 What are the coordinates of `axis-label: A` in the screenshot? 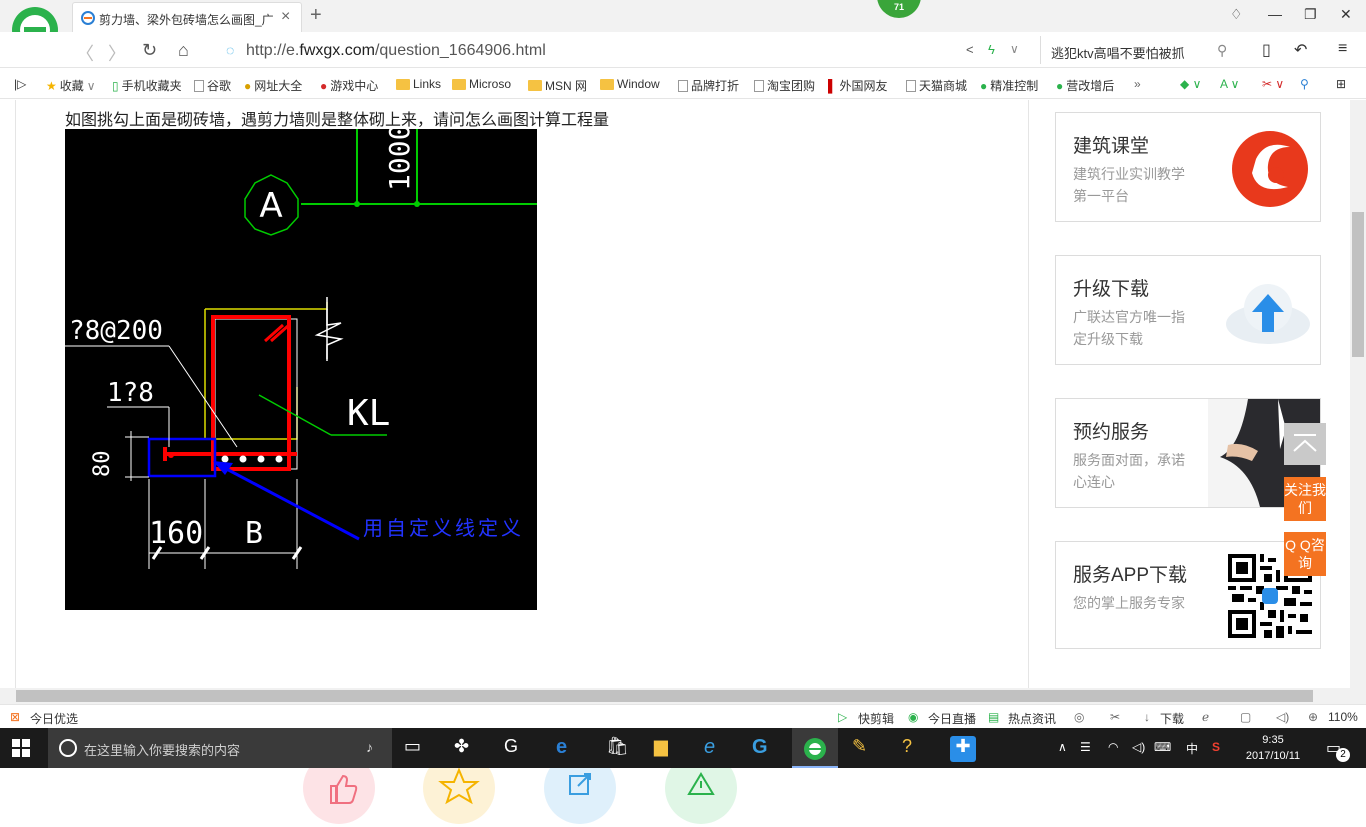 It's located at (270, 206).